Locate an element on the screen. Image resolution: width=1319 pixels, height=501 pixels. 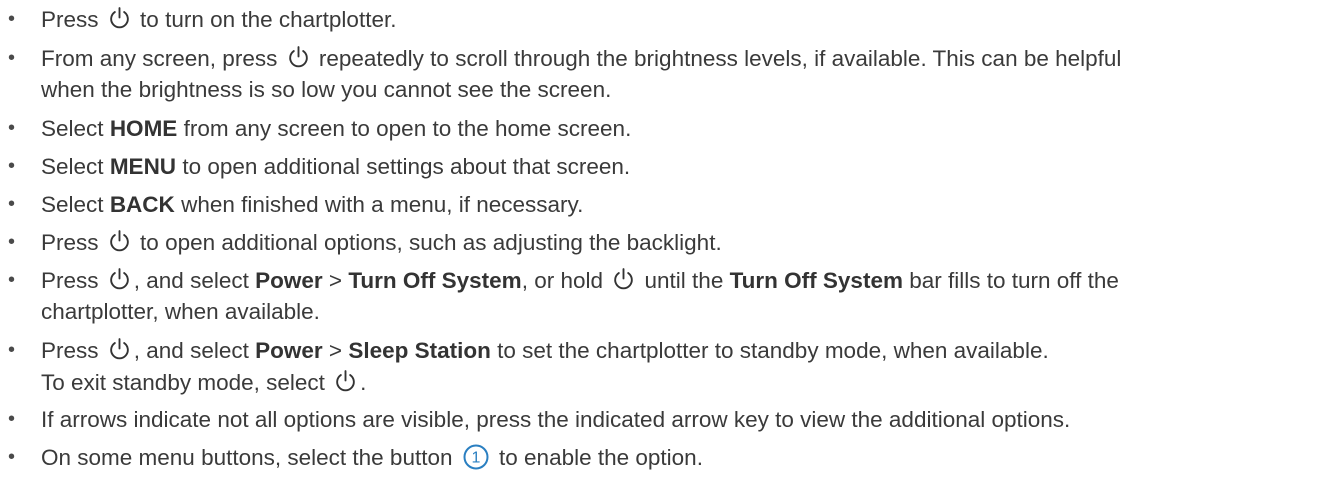
ui-label-sleep-station: Sleep Station is located at coordinates (419, 350).